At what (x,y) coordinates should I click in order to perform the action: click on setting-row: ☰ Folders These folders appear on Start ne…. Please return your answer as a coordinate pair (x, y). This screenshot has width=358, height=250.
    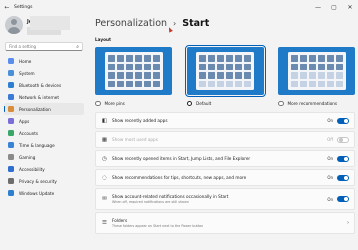
    Looking at the image, I should click on (225, 223).